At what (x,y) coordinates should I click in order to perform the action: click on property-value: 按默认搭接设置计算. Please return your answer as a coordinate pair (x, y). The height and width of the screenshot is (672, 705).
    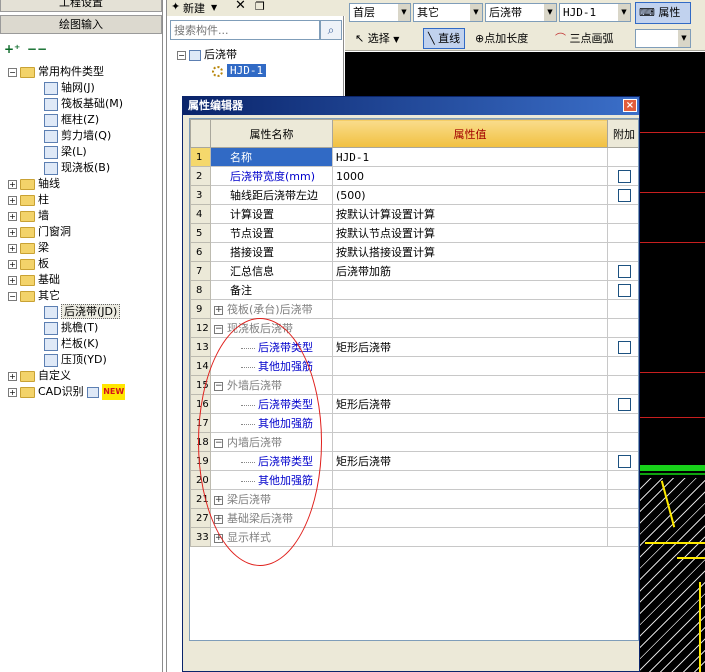
    Looking at the image, I should click on (470, 252).